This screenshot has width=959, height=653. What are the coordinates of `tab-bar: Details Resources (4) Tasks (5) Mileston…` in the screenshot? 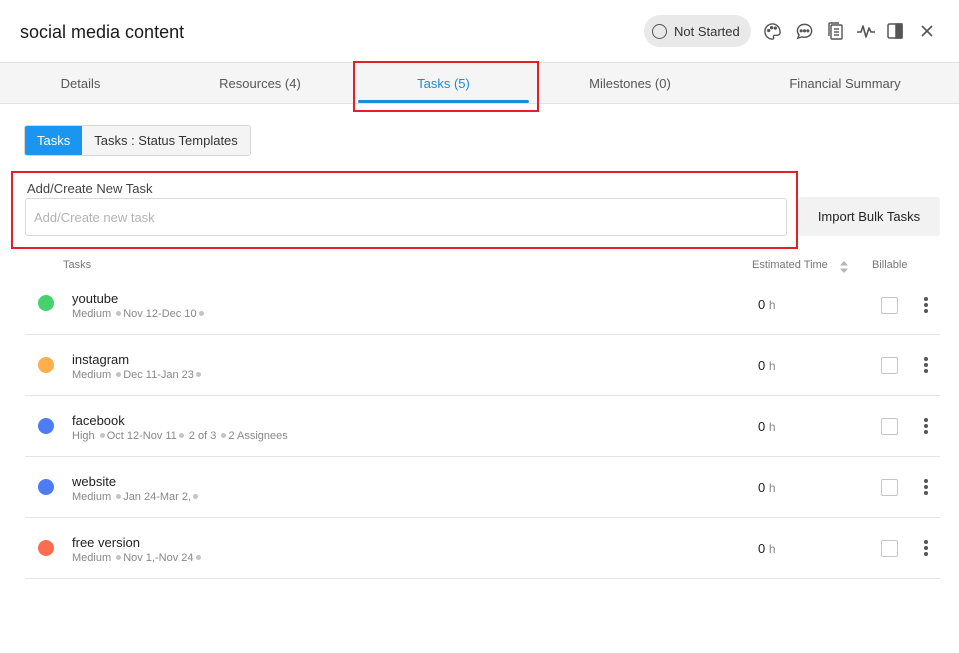 It's located at (479, 83).